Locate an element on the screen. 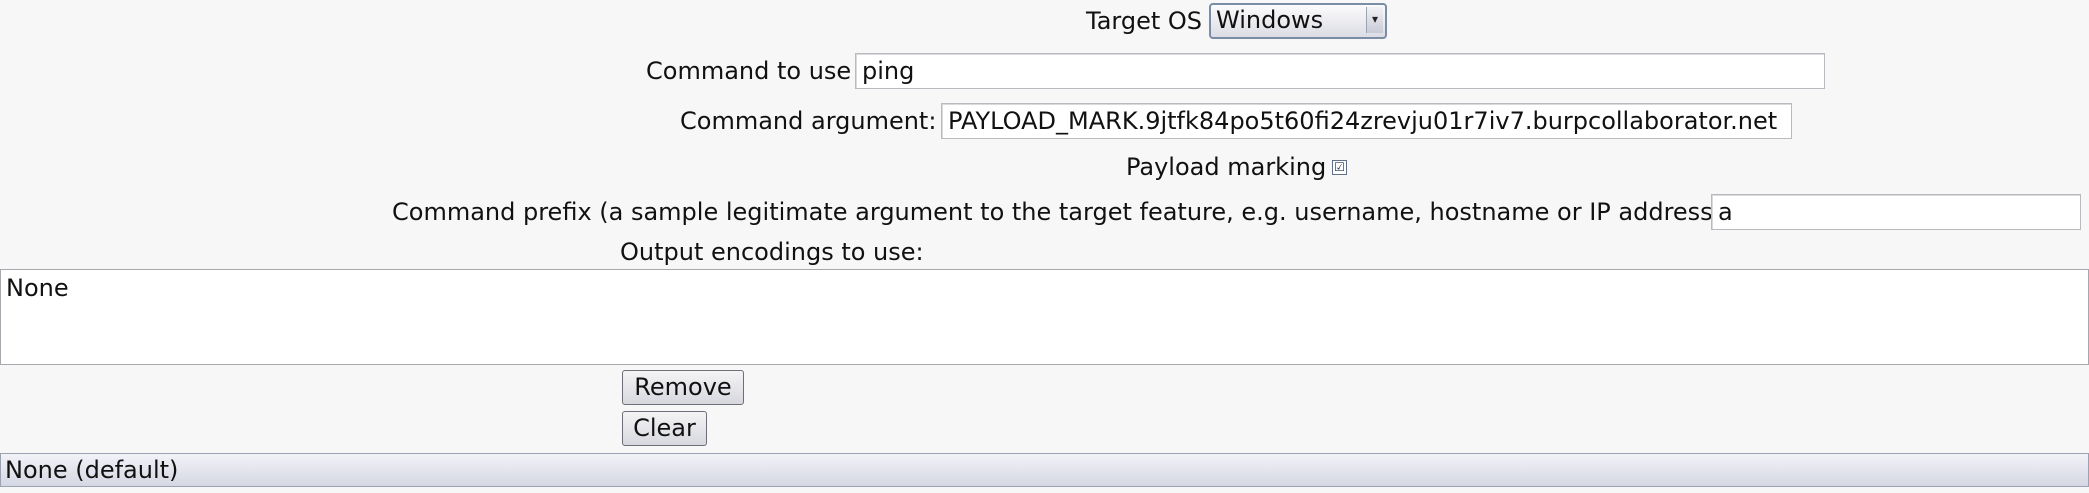 This screenshot has width=2089, height=493. target-os-select: Windows ▾ is located at coordinates (1298, 21).